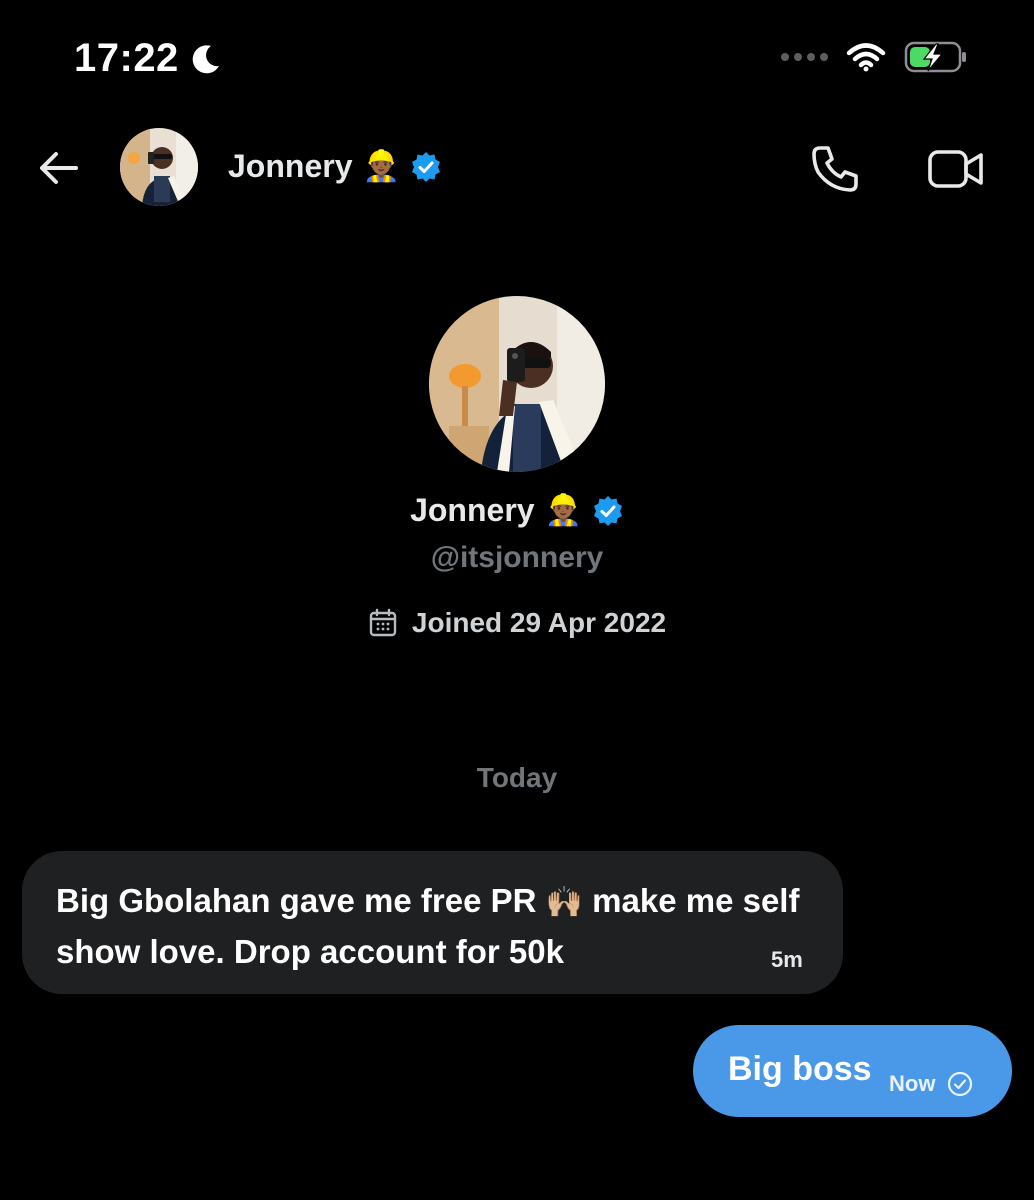 The height and width of the screenshot is (1200, 1034). Describe the element at coordinates (935, 57) in the screenshot. I see `battery-charging-icon` at that location.